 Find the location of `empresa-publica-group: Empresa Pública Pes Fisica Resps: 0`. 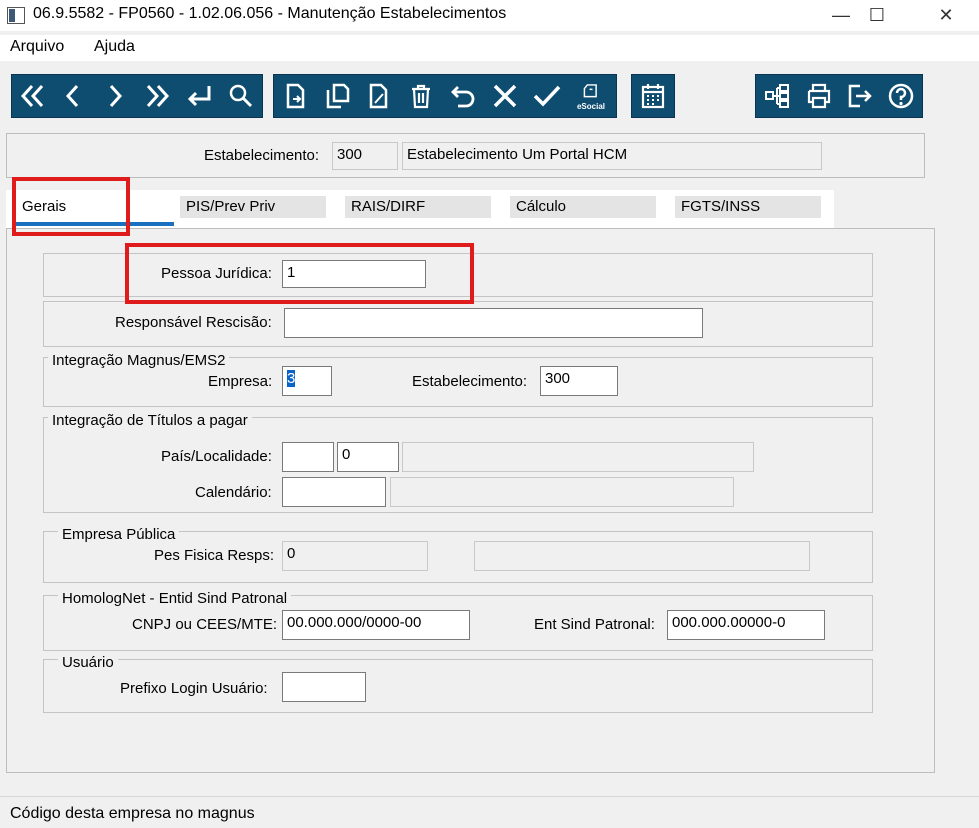

empresa-publica-group: Empresa Pública Pes Fisica Resps: 0 is located at coordinates (458, 554).